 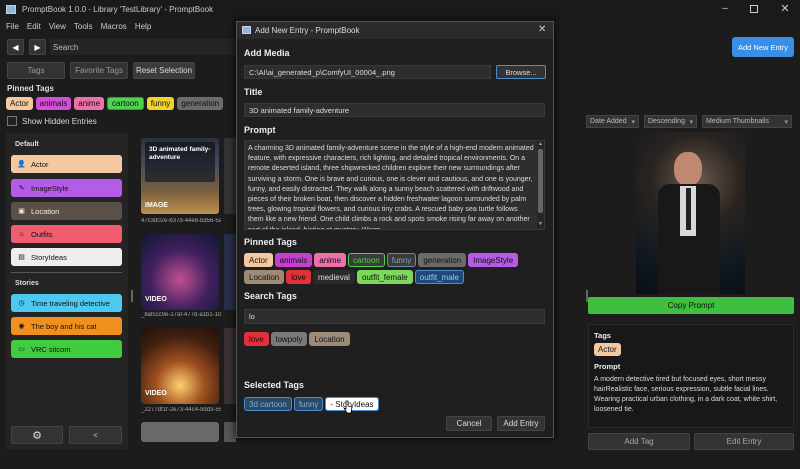 What do you see at coordinates (66, 257) in the screenshot?
I see `sidebar-item-storyideas: ▤ StoryIdeas` at bounding box center [66, 257].